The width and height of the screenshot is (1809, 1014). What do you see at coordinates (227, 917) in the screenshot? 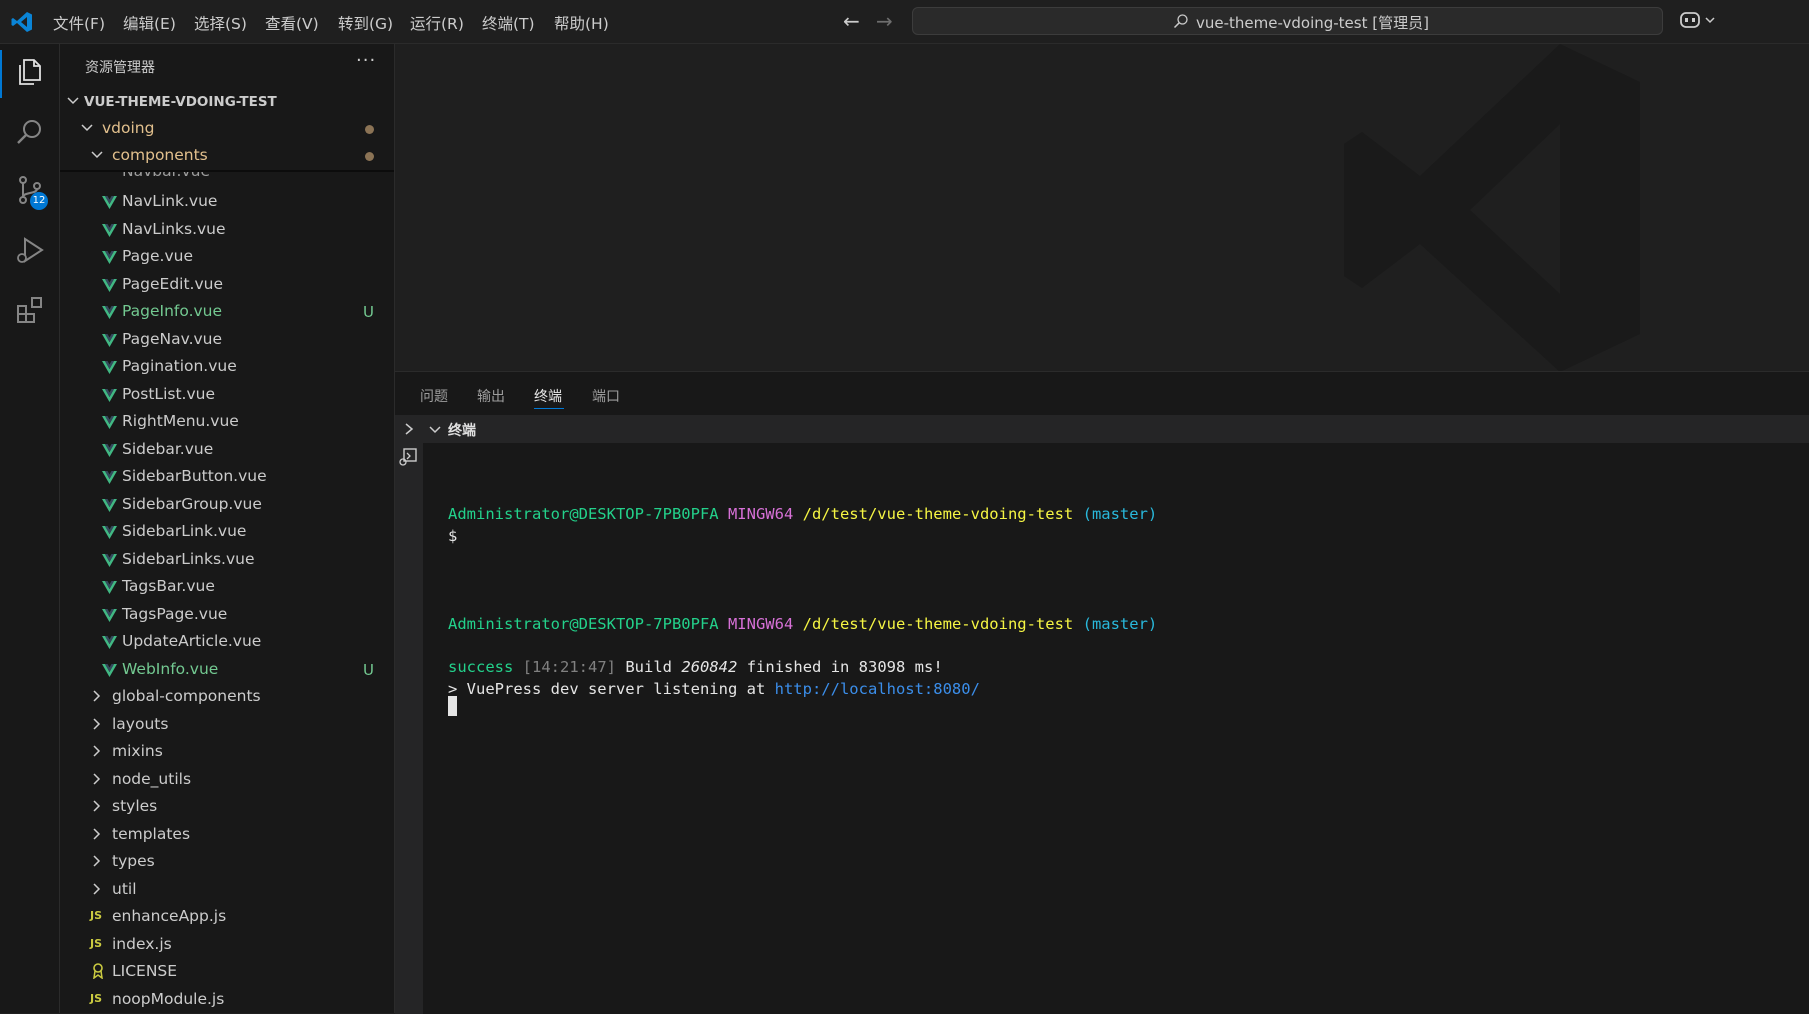
I see `file-row: JS enhanceApp.js` at bounding box center [227, 917].